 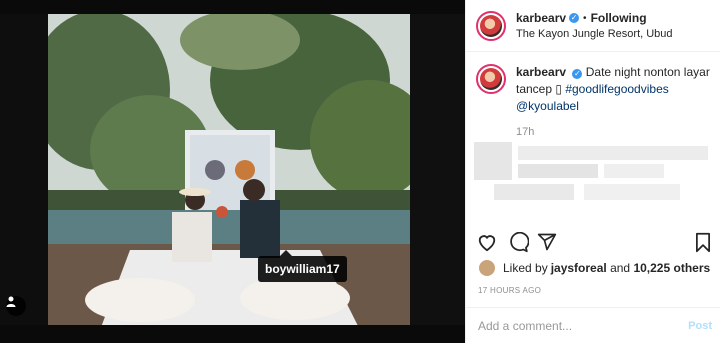 What do you see at coordinates (671, 268) in the screenshot?
I see `likes-others-link: 10,225 others` at bounding box center [671, 268].